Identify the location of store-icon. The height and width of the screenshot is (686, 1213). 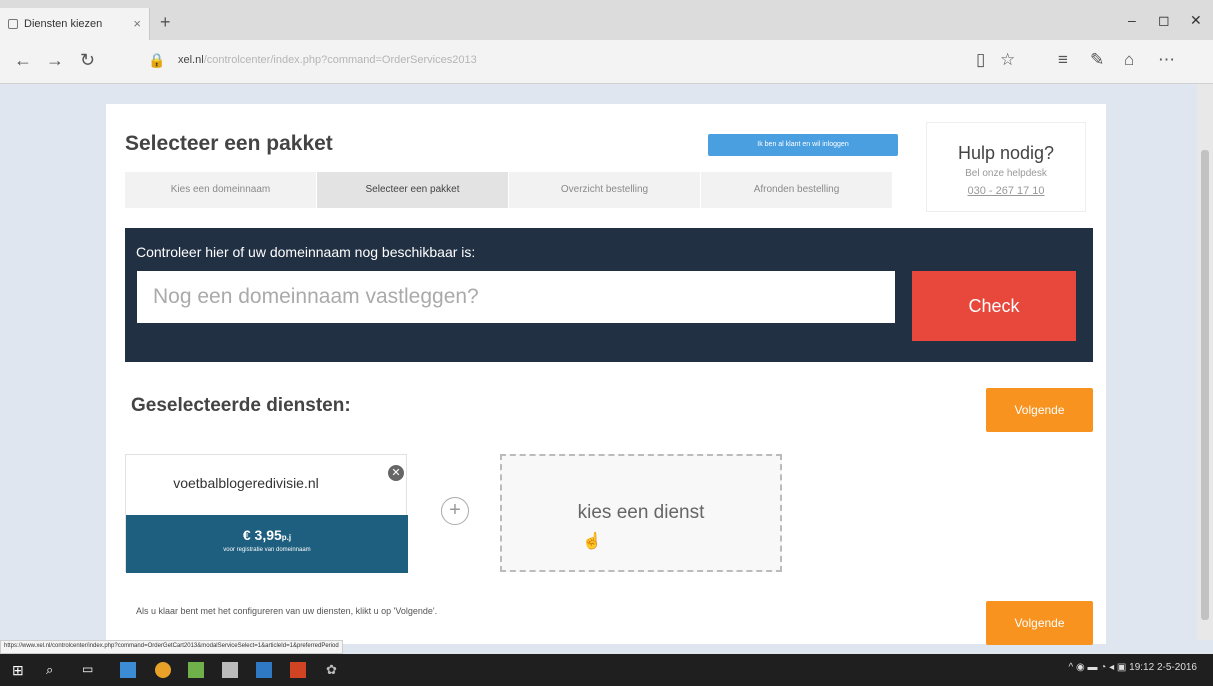
(230, 670).